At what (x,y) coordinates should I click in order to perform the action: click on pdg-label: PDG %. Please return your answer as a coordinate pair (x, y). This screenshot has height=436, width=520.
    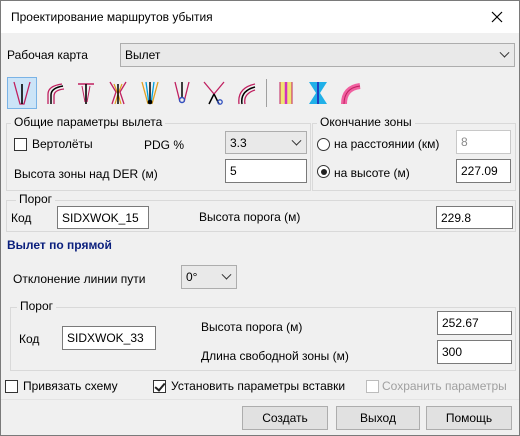
    Looking at the image, I should click on (164, 145).